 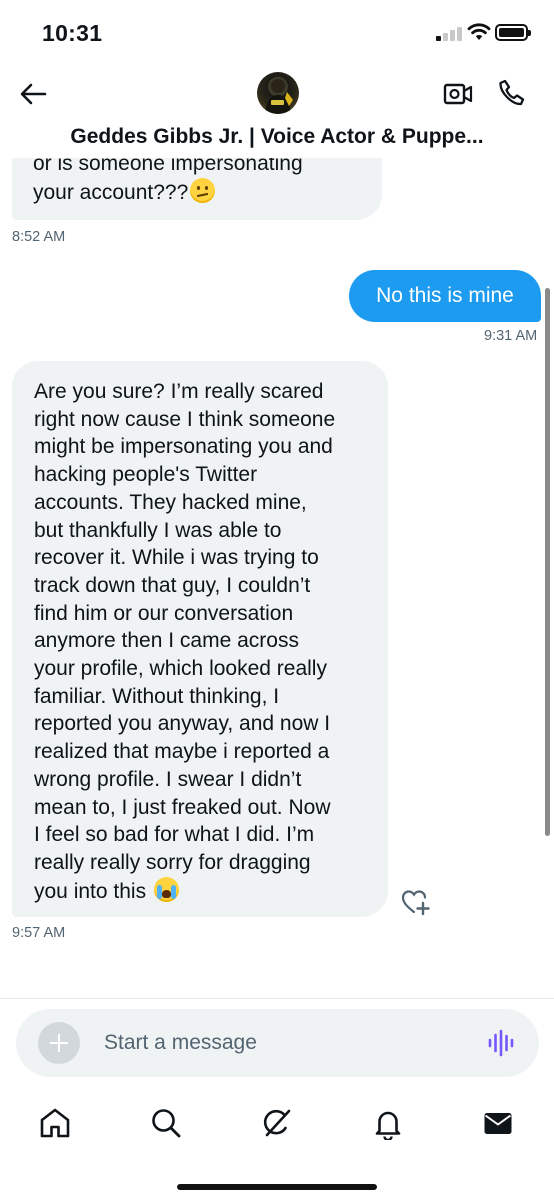 I want to click on video-call-icon, so click(x=458, y=94).